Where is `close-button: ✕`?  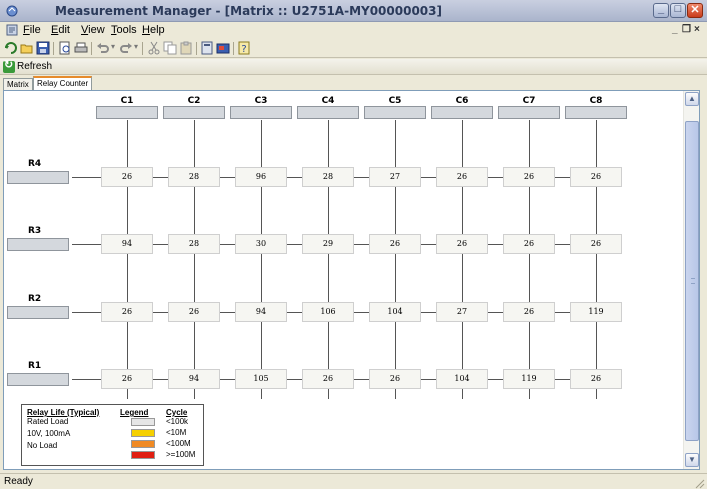
close-button: ✕ is located at coordinates (695, 10).